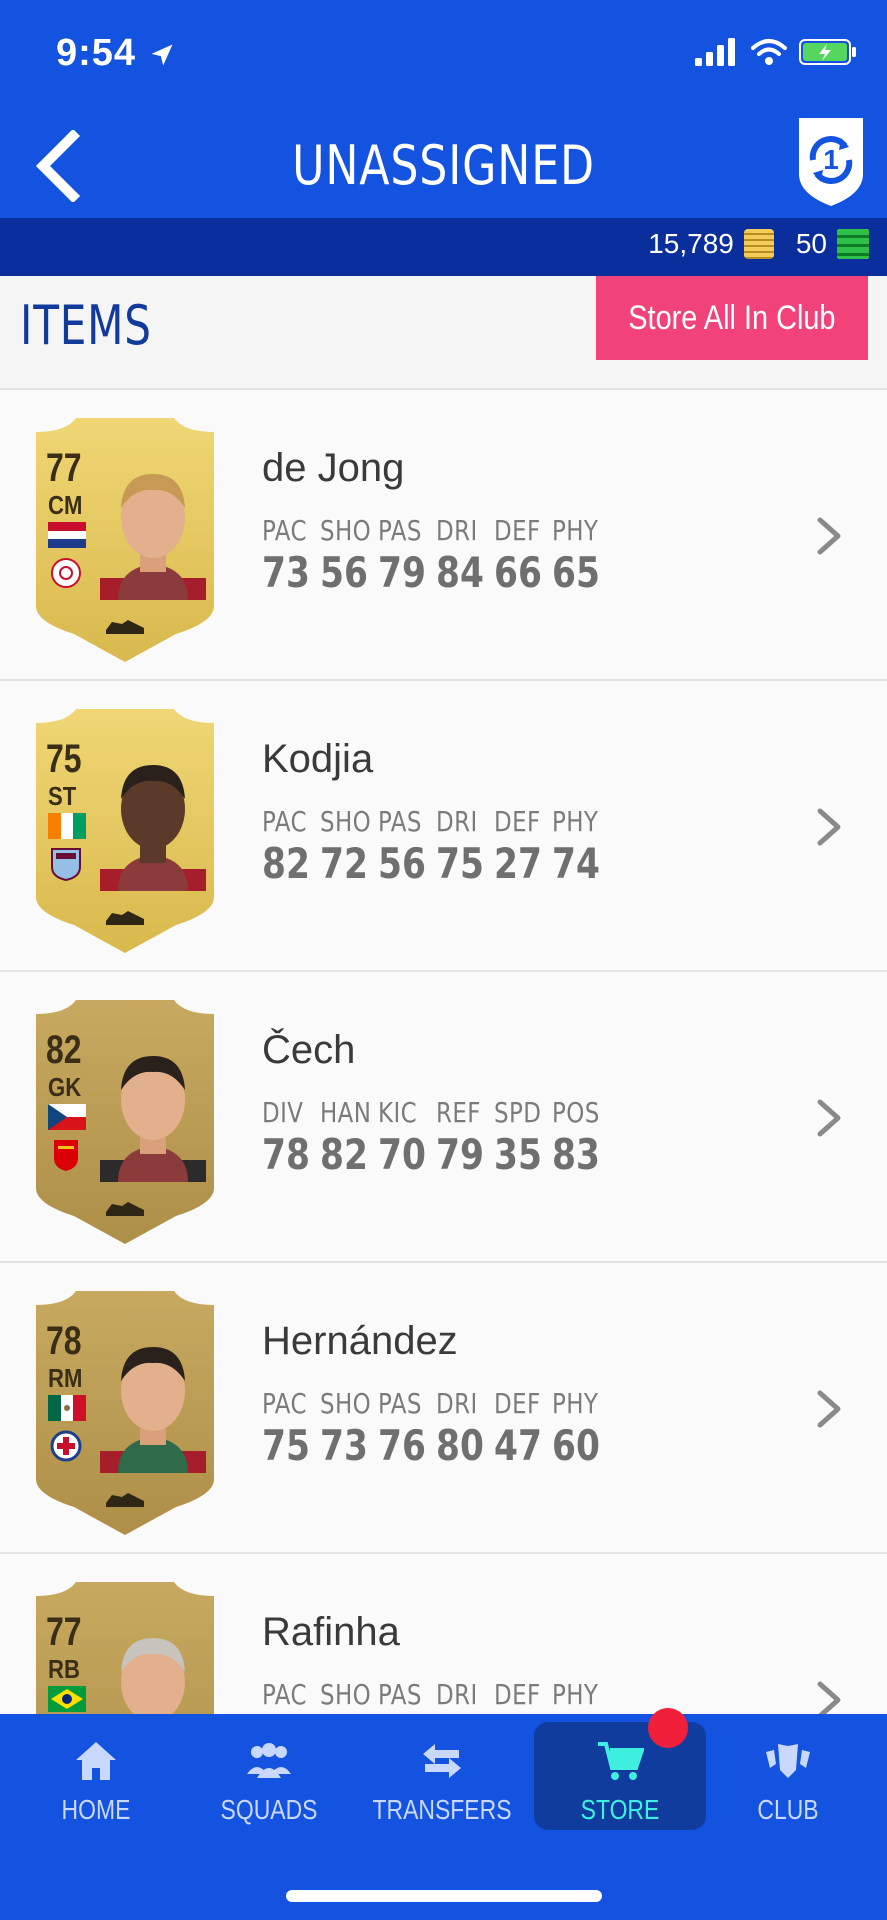 Image resolution: width=887 pixels, height=1920 pixels. I want to click on stat-value: 78, so click(286, 1154).